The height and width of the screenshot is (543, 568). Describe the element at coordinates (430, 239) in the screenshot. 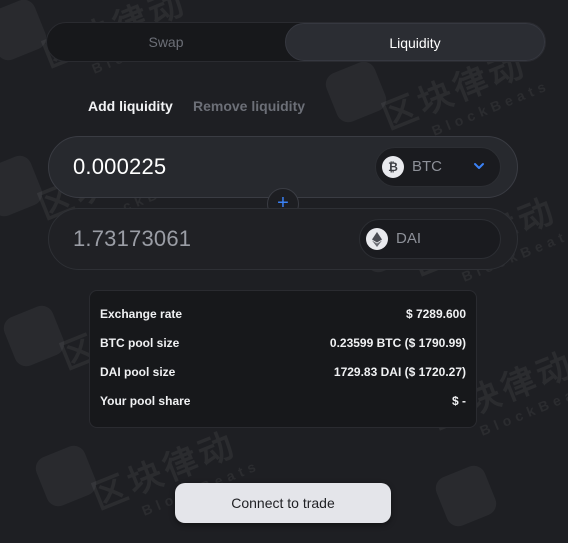

I see `dai-token-selector: DAI` at that location.